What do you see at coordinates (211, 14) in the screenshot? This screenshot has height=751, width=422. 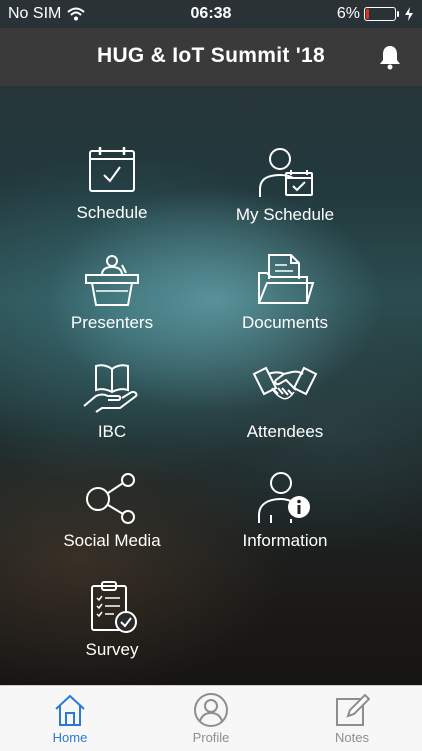 I see `status-bar: No SIM 06:38 6%` at bounding box center [211, 14].